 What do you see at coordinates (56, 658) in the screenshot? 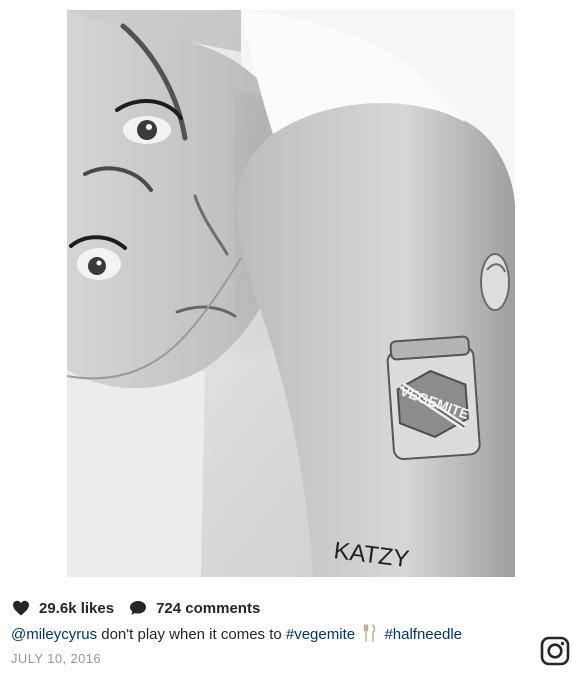
I see `post-date: JULY 10, 2016` at bounding box center [56, 658].